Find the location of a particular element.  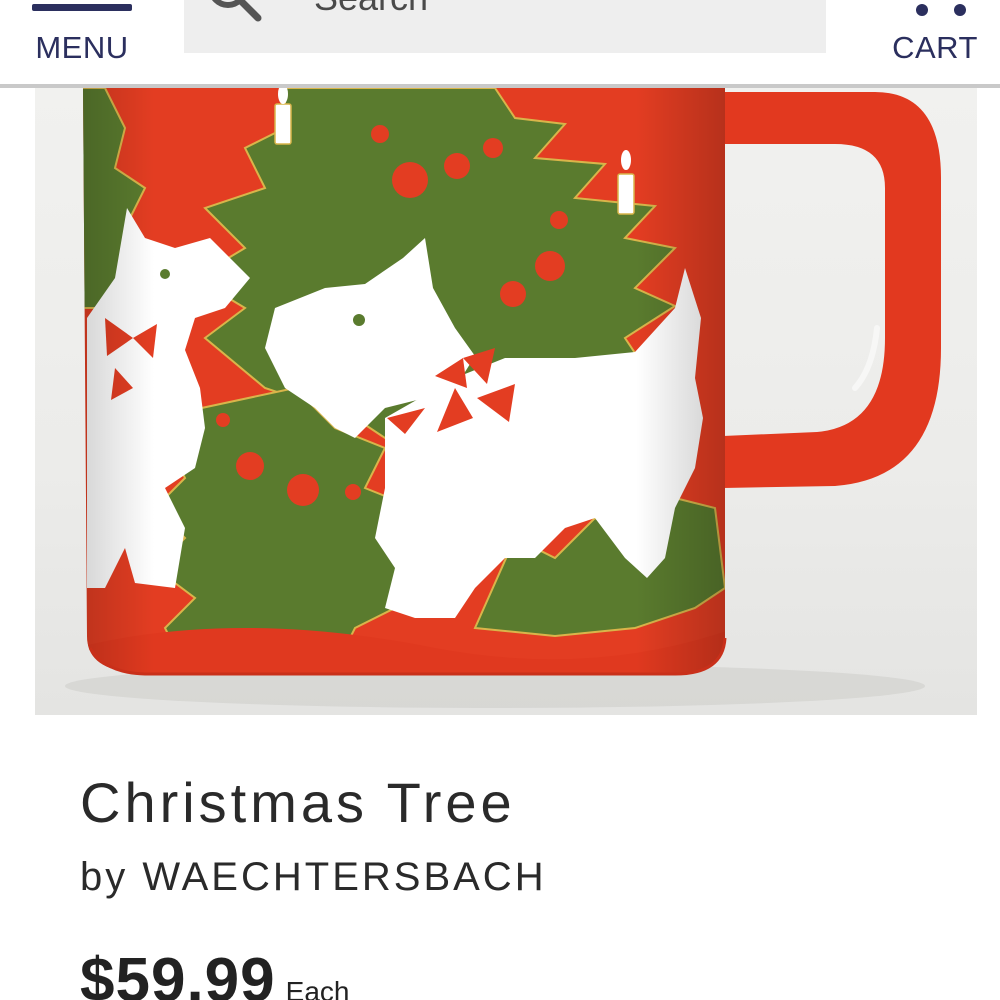

product-title: Christmas Tree is located at coordinates (298, 802).